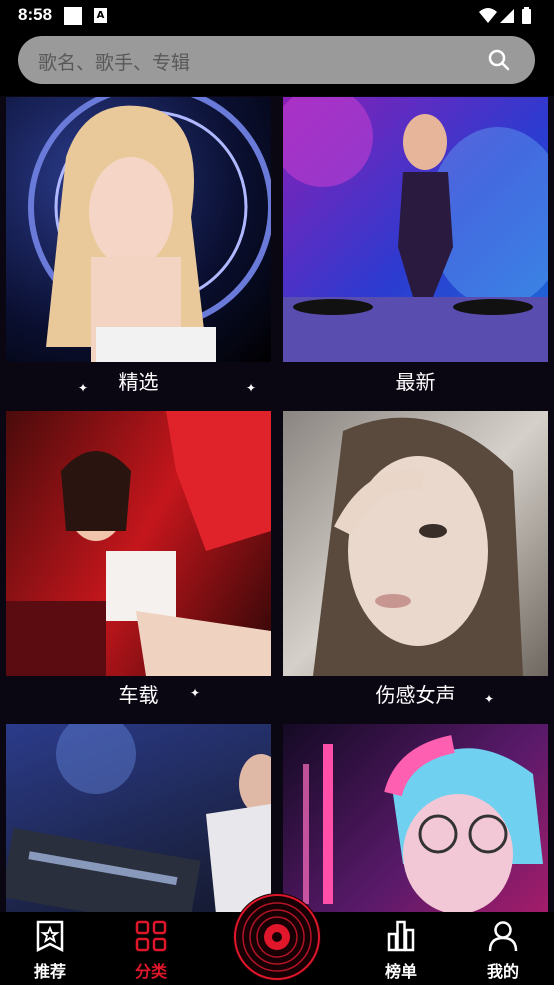 Image resolution: width=554 pixels, height=985 pixels. I want to click on battery-icon, so click(526, 16).